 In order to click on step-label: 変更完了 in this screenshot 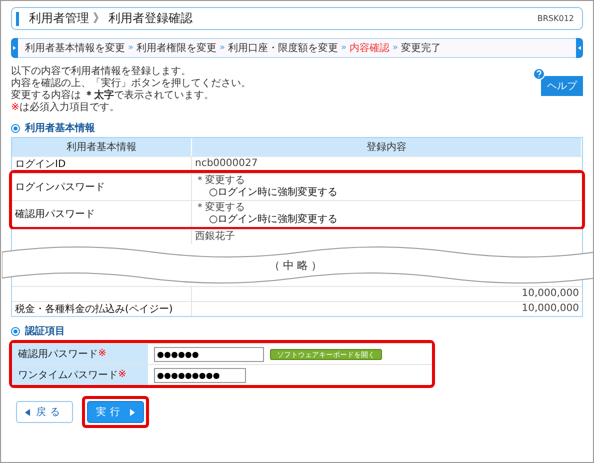, I will do `click(421, 48)`.